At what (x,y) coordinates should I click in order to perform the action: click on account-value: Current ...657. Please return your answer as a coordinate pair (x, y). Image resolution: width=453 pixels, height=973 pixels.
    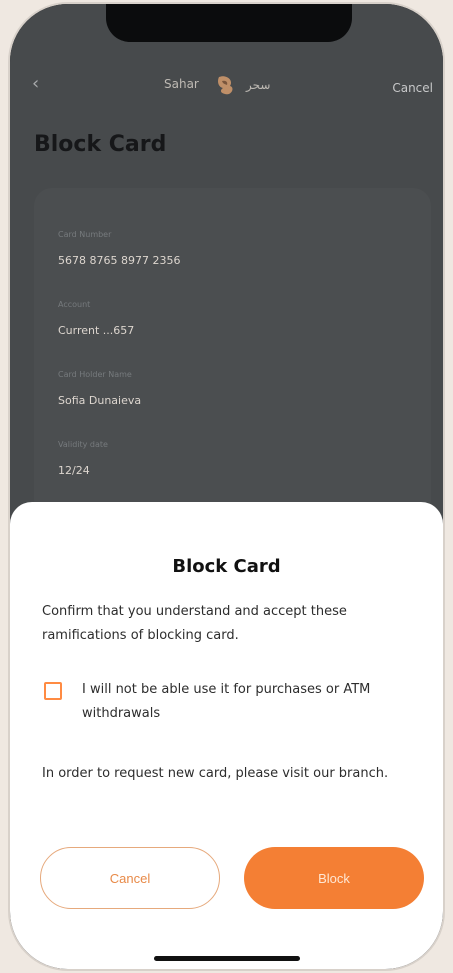
    Looking at the image, I should click on (96, 330).